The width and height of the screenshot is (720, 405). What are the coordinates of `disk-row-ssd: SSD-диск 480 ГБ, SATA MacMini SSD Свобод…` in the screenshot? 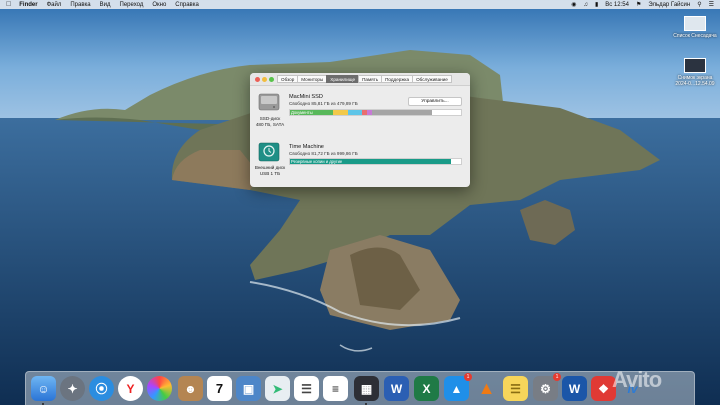 It's located at (360, 113).